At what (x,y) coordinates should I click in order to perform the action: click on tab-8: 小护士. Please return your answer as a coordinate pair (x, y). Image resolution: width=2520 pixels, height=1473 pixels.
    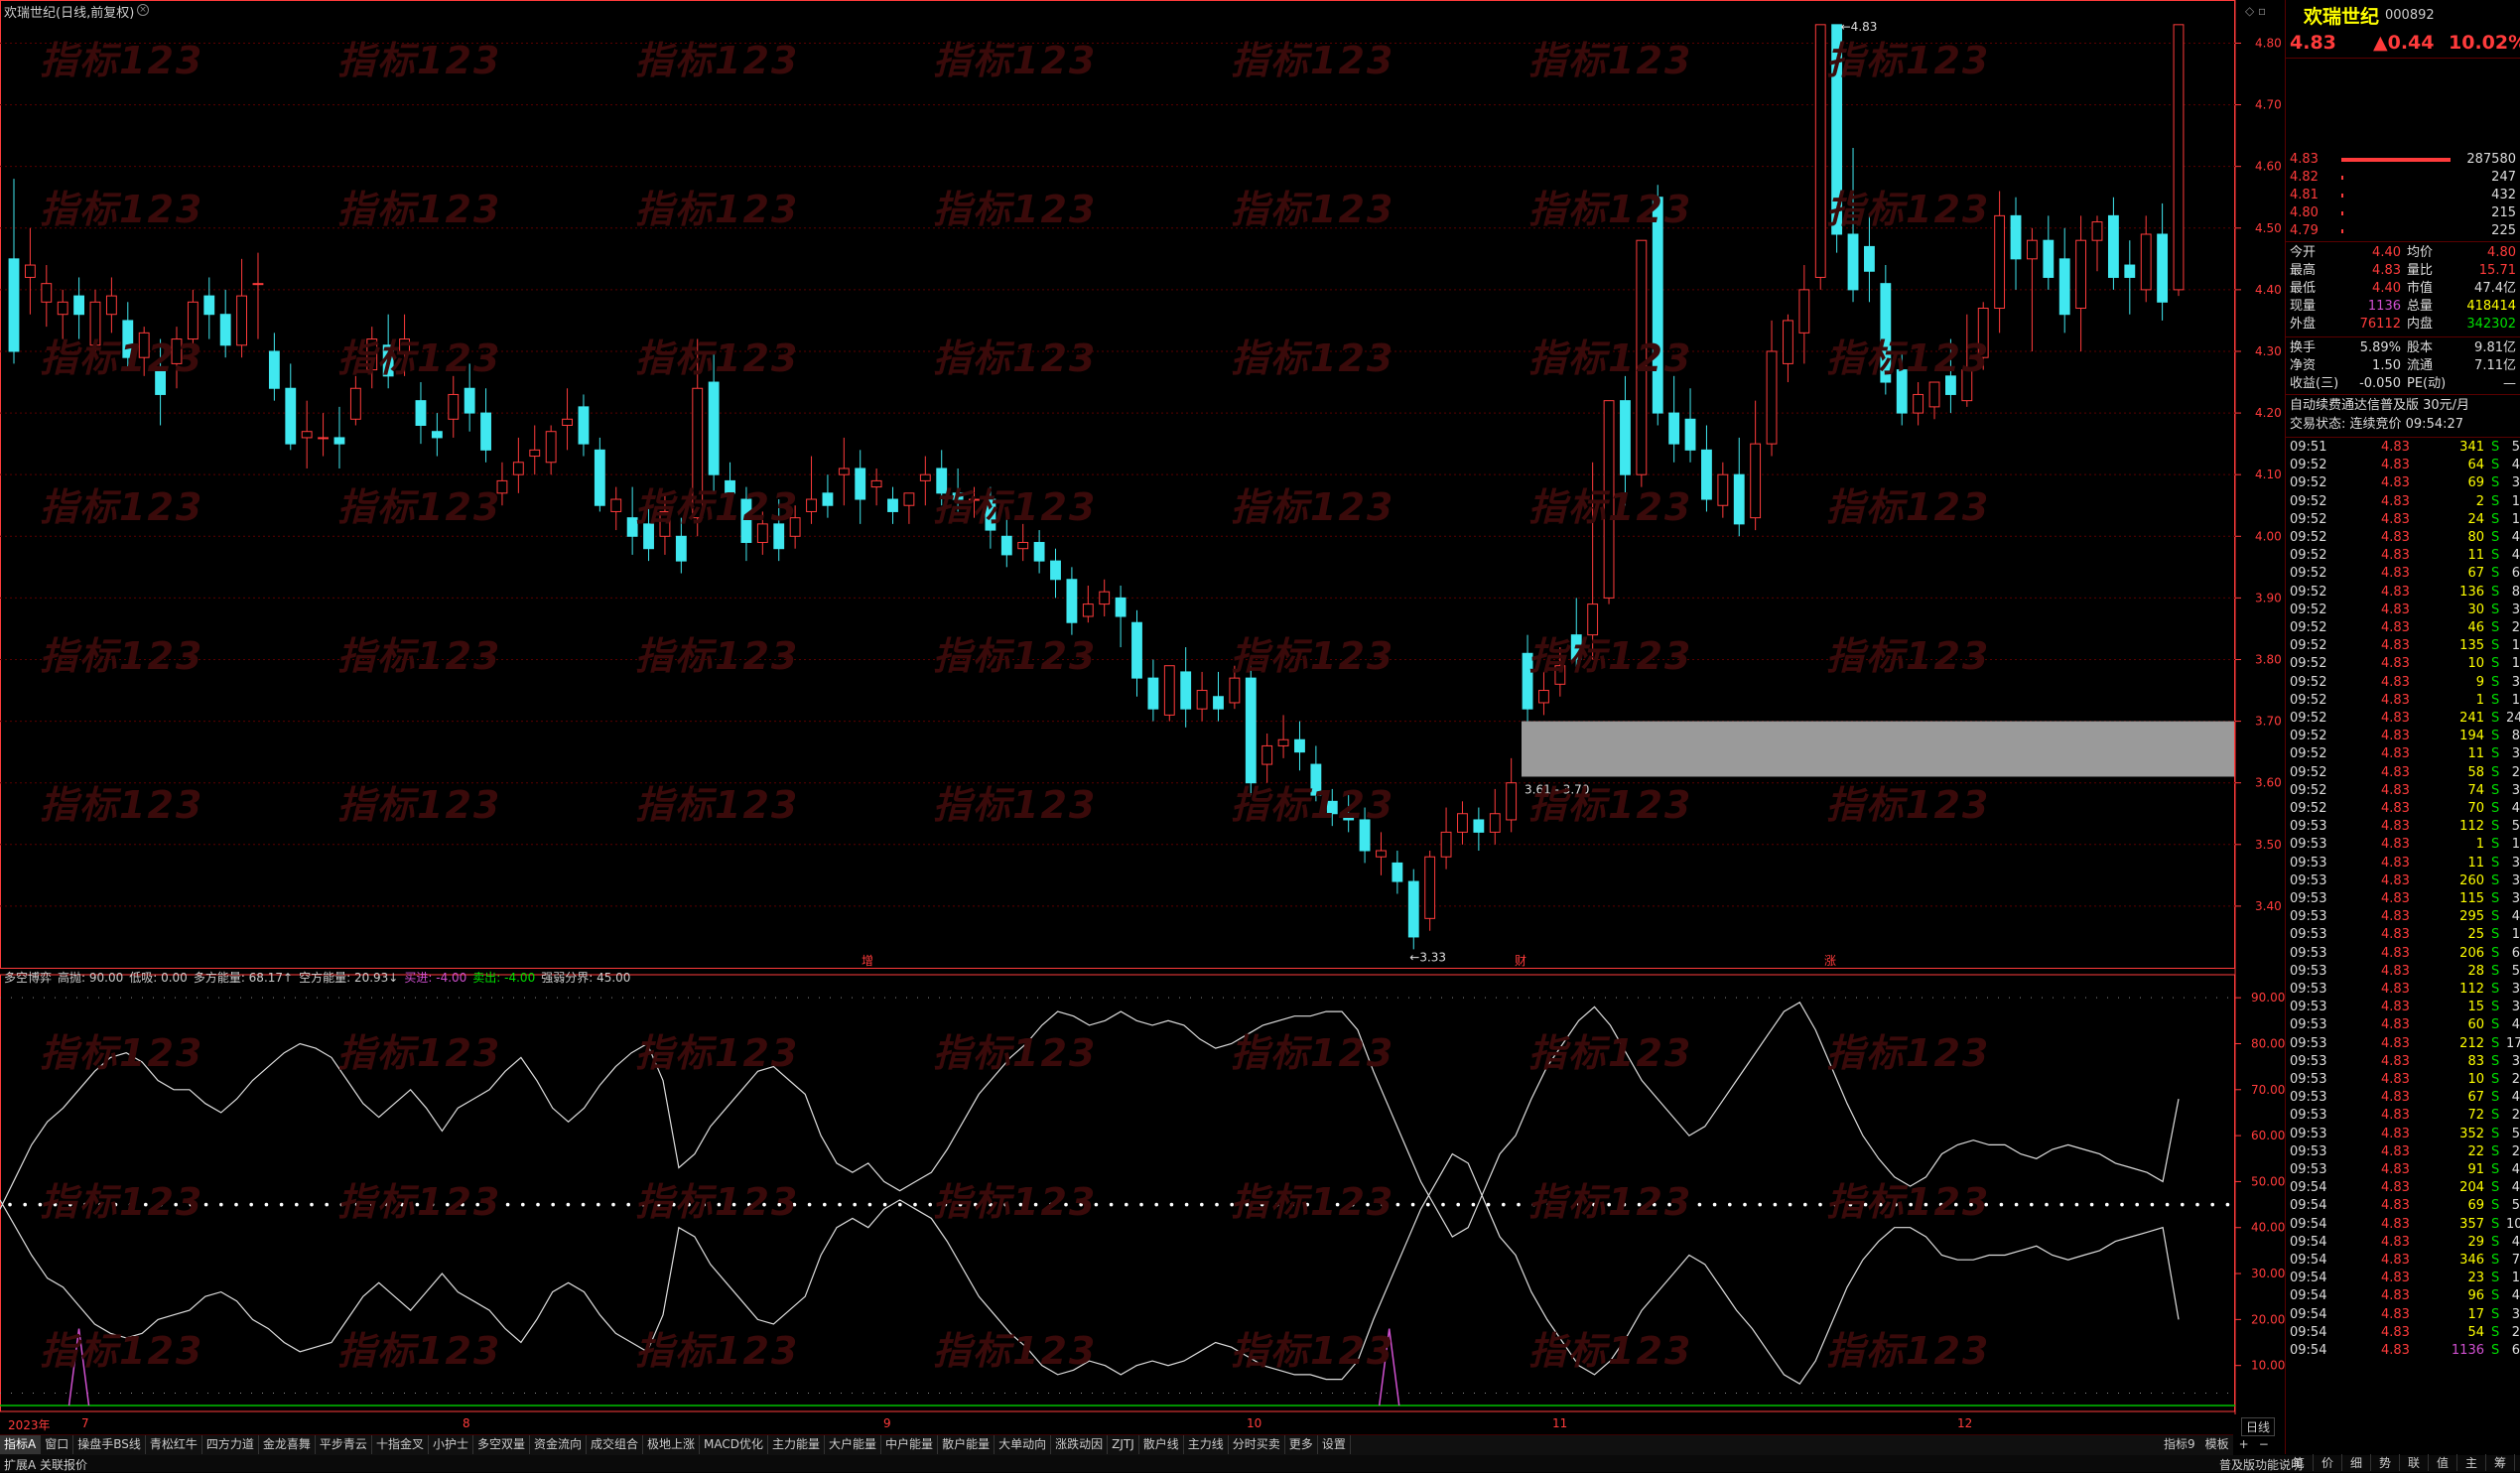
    Looking at the image, I should click on (451, 1445).